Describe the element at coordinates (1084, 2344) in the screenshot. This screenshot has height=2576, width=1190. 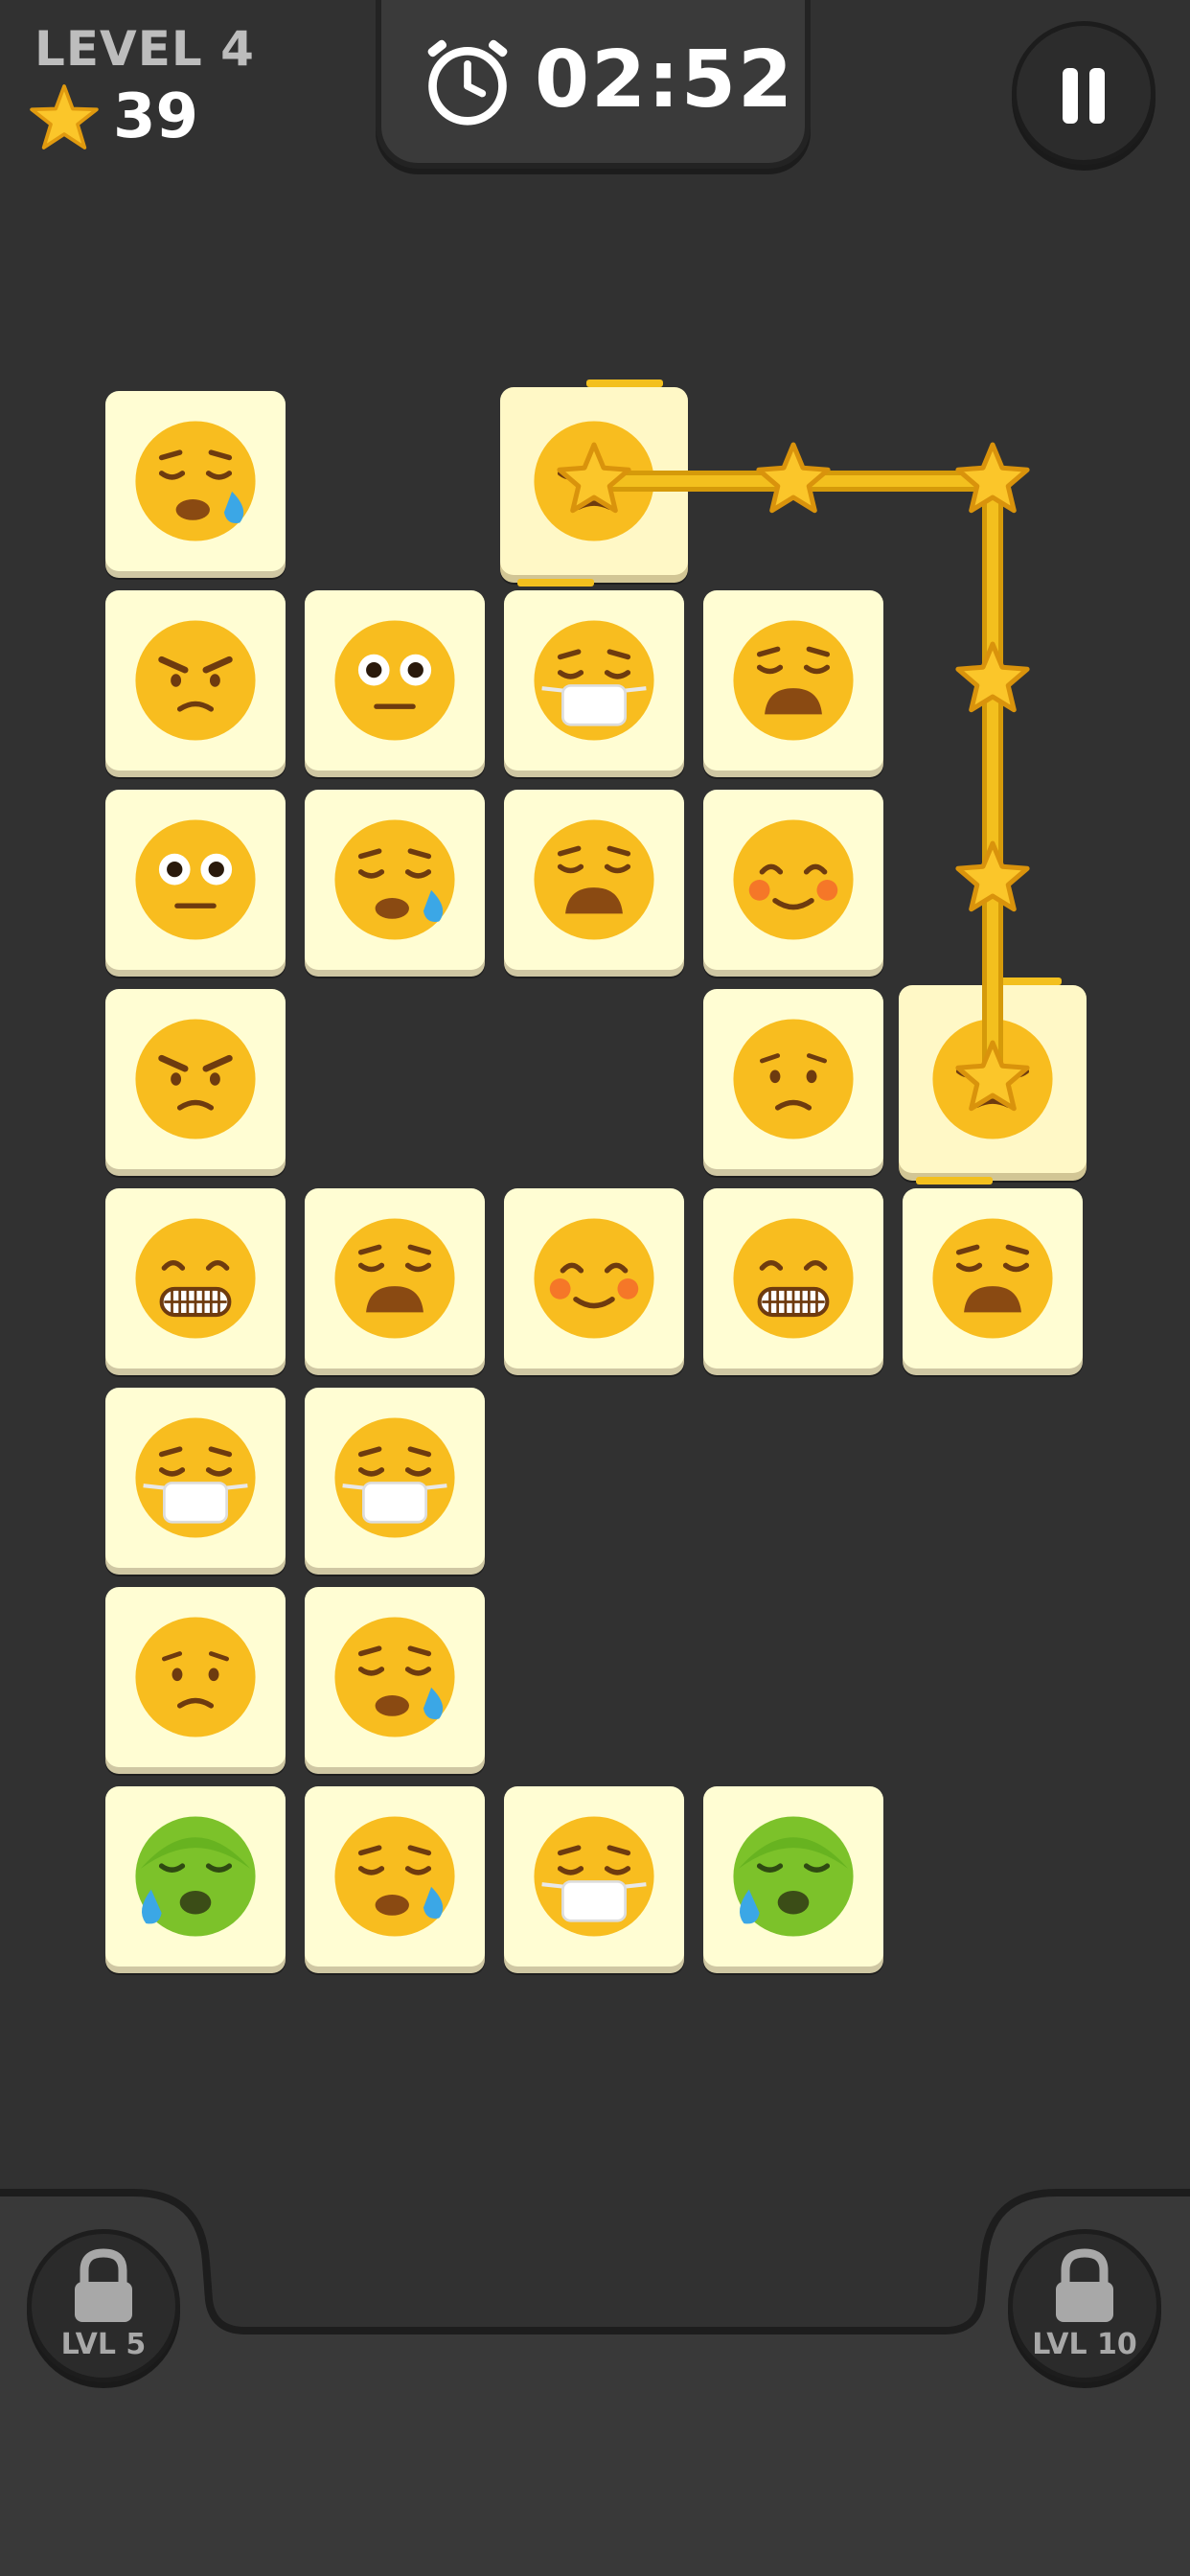
I see `lock-level-label: LVL 10` at that location.